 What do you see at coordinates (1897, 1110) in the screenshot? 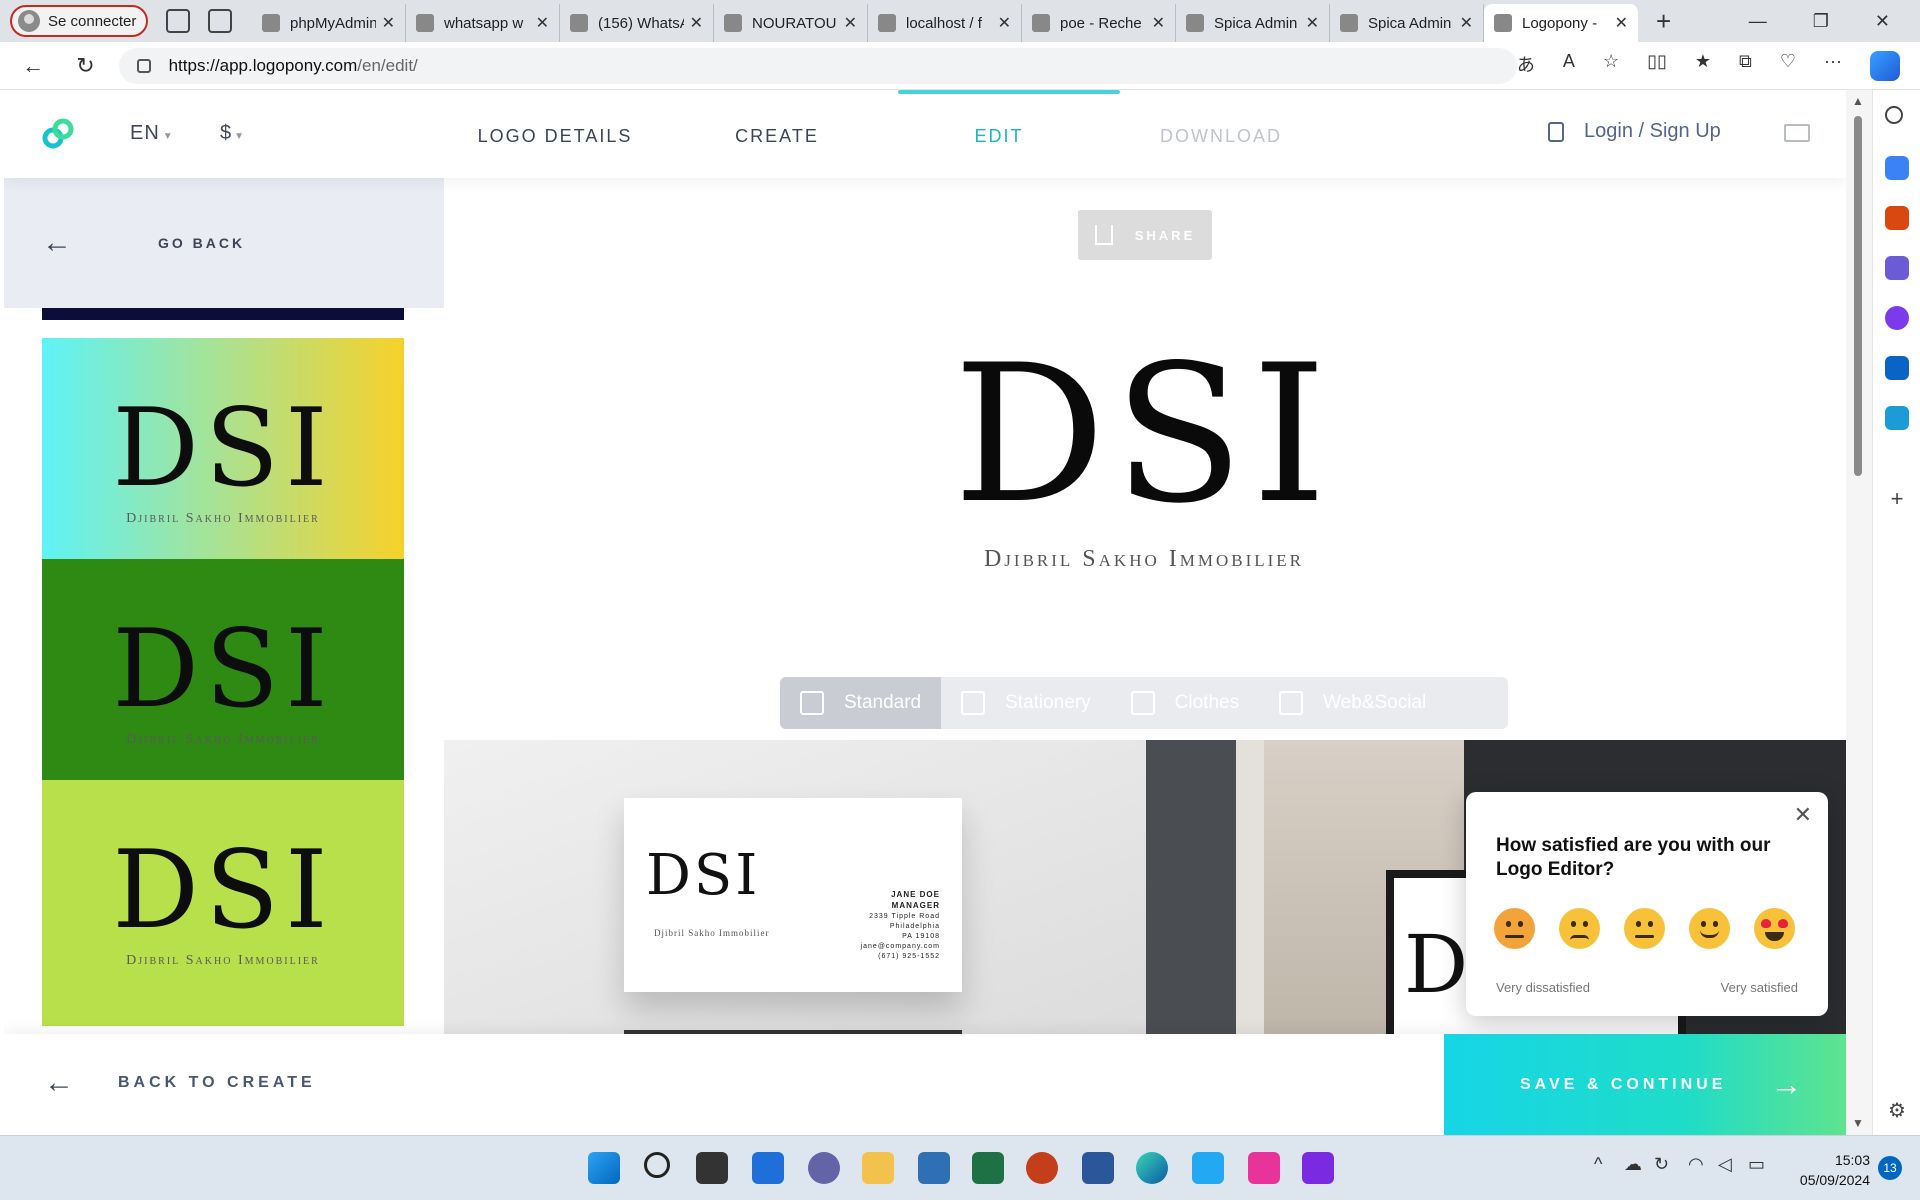
I see `settings-gear-icon: ⚙` at bounding box center [1897, 1110].